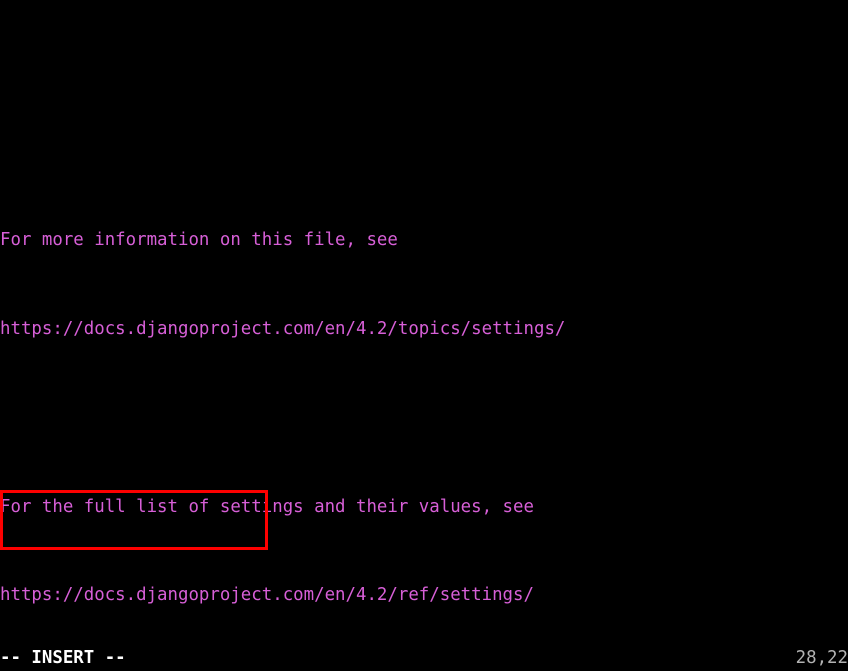 The width and height of the screenshot is (848, 671). What do you see at coordinates (424, 658) in the screenshot?
I see `status-line: -- INSERT -- 28,22` at bounding box center [424, 658].